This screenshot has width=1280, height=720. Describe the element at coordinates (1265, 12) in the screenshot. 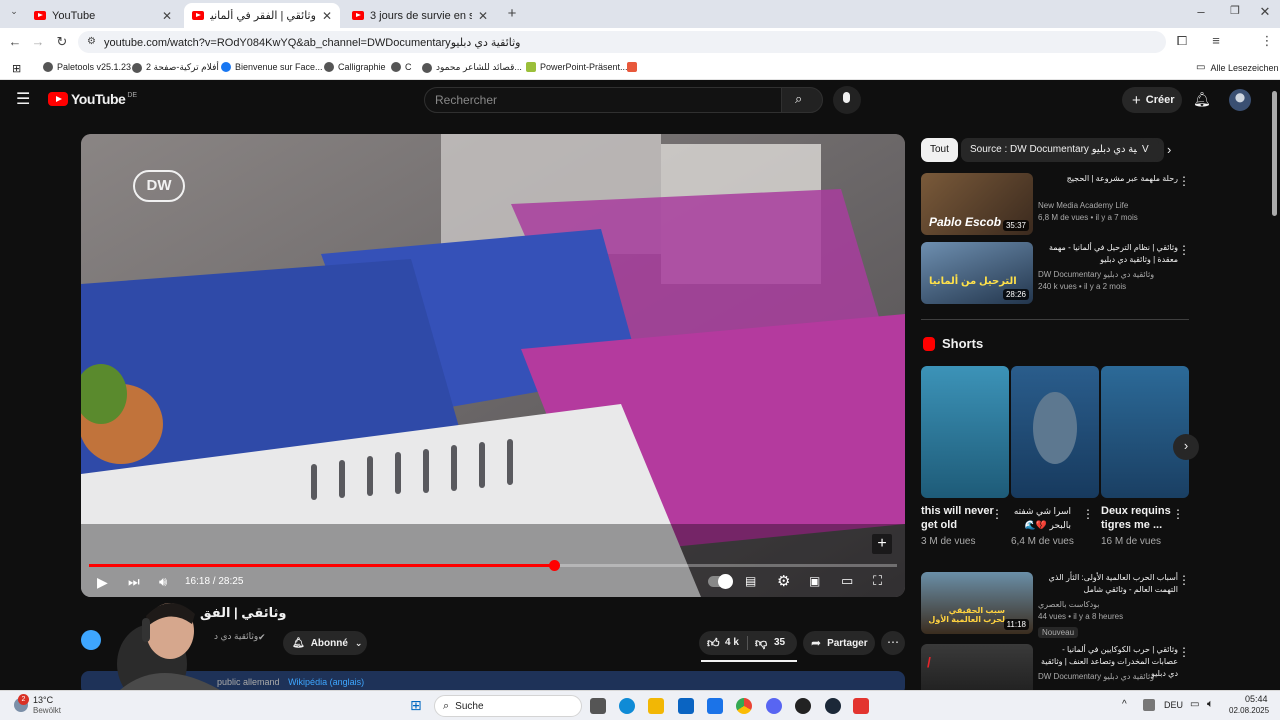

I see `window-close-icon: ✕` at that location.